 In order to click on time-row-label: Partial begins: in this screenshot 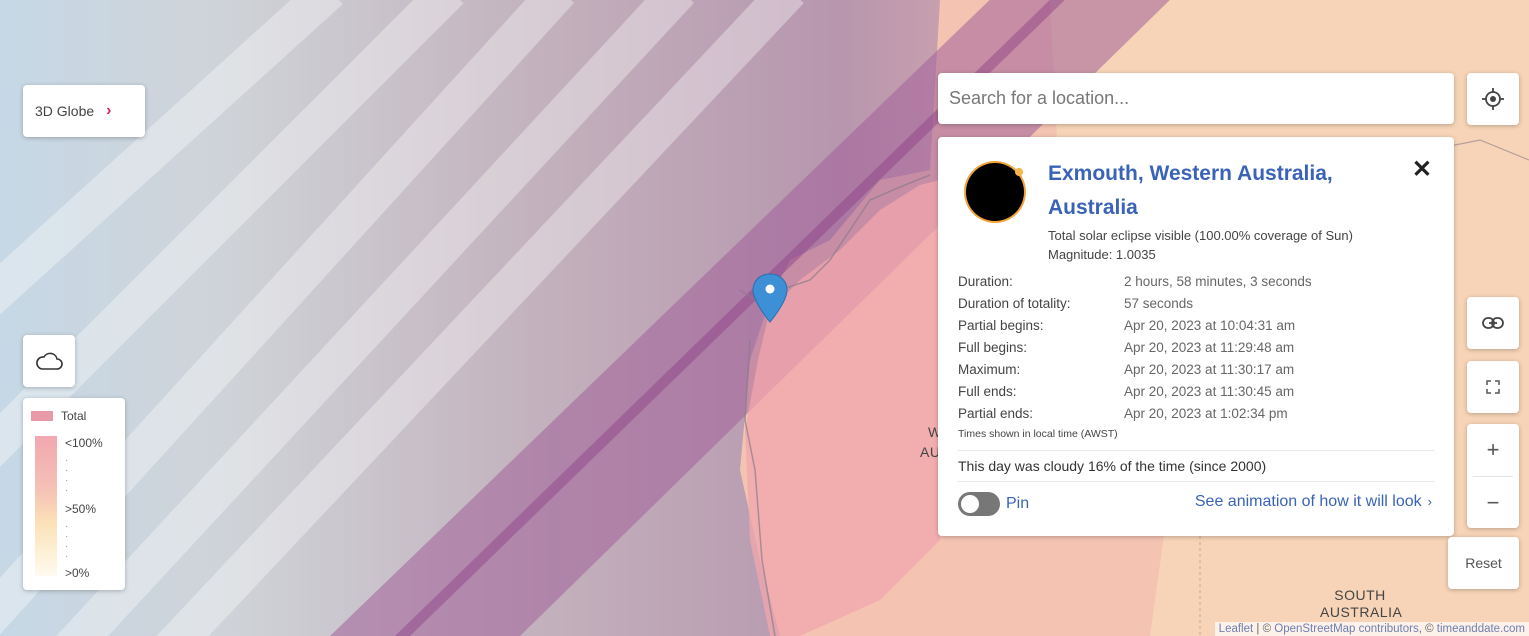, I will do `click(1001, 325)`.